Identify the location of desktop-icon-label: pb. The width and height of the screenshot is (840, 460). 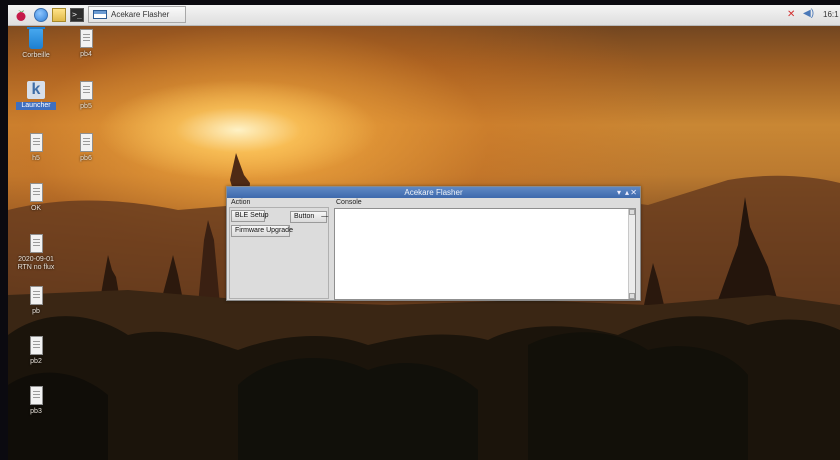
(36, 311).